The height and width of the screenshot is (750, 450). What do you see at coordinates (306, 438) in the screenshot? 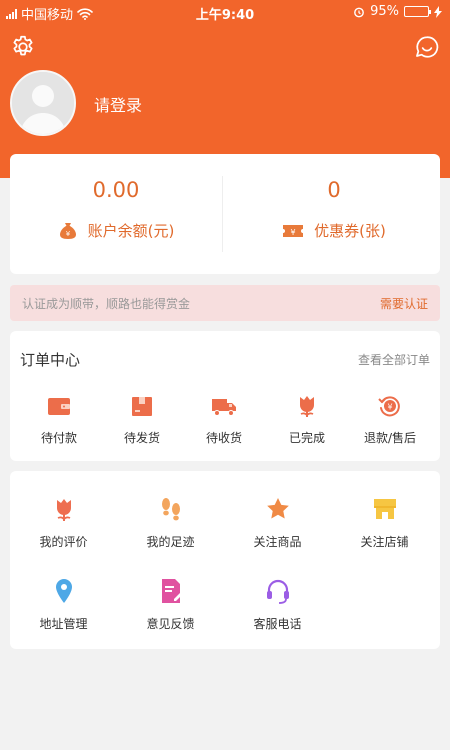
I see `order-label: 已完成` at bounding box center [306, 438].